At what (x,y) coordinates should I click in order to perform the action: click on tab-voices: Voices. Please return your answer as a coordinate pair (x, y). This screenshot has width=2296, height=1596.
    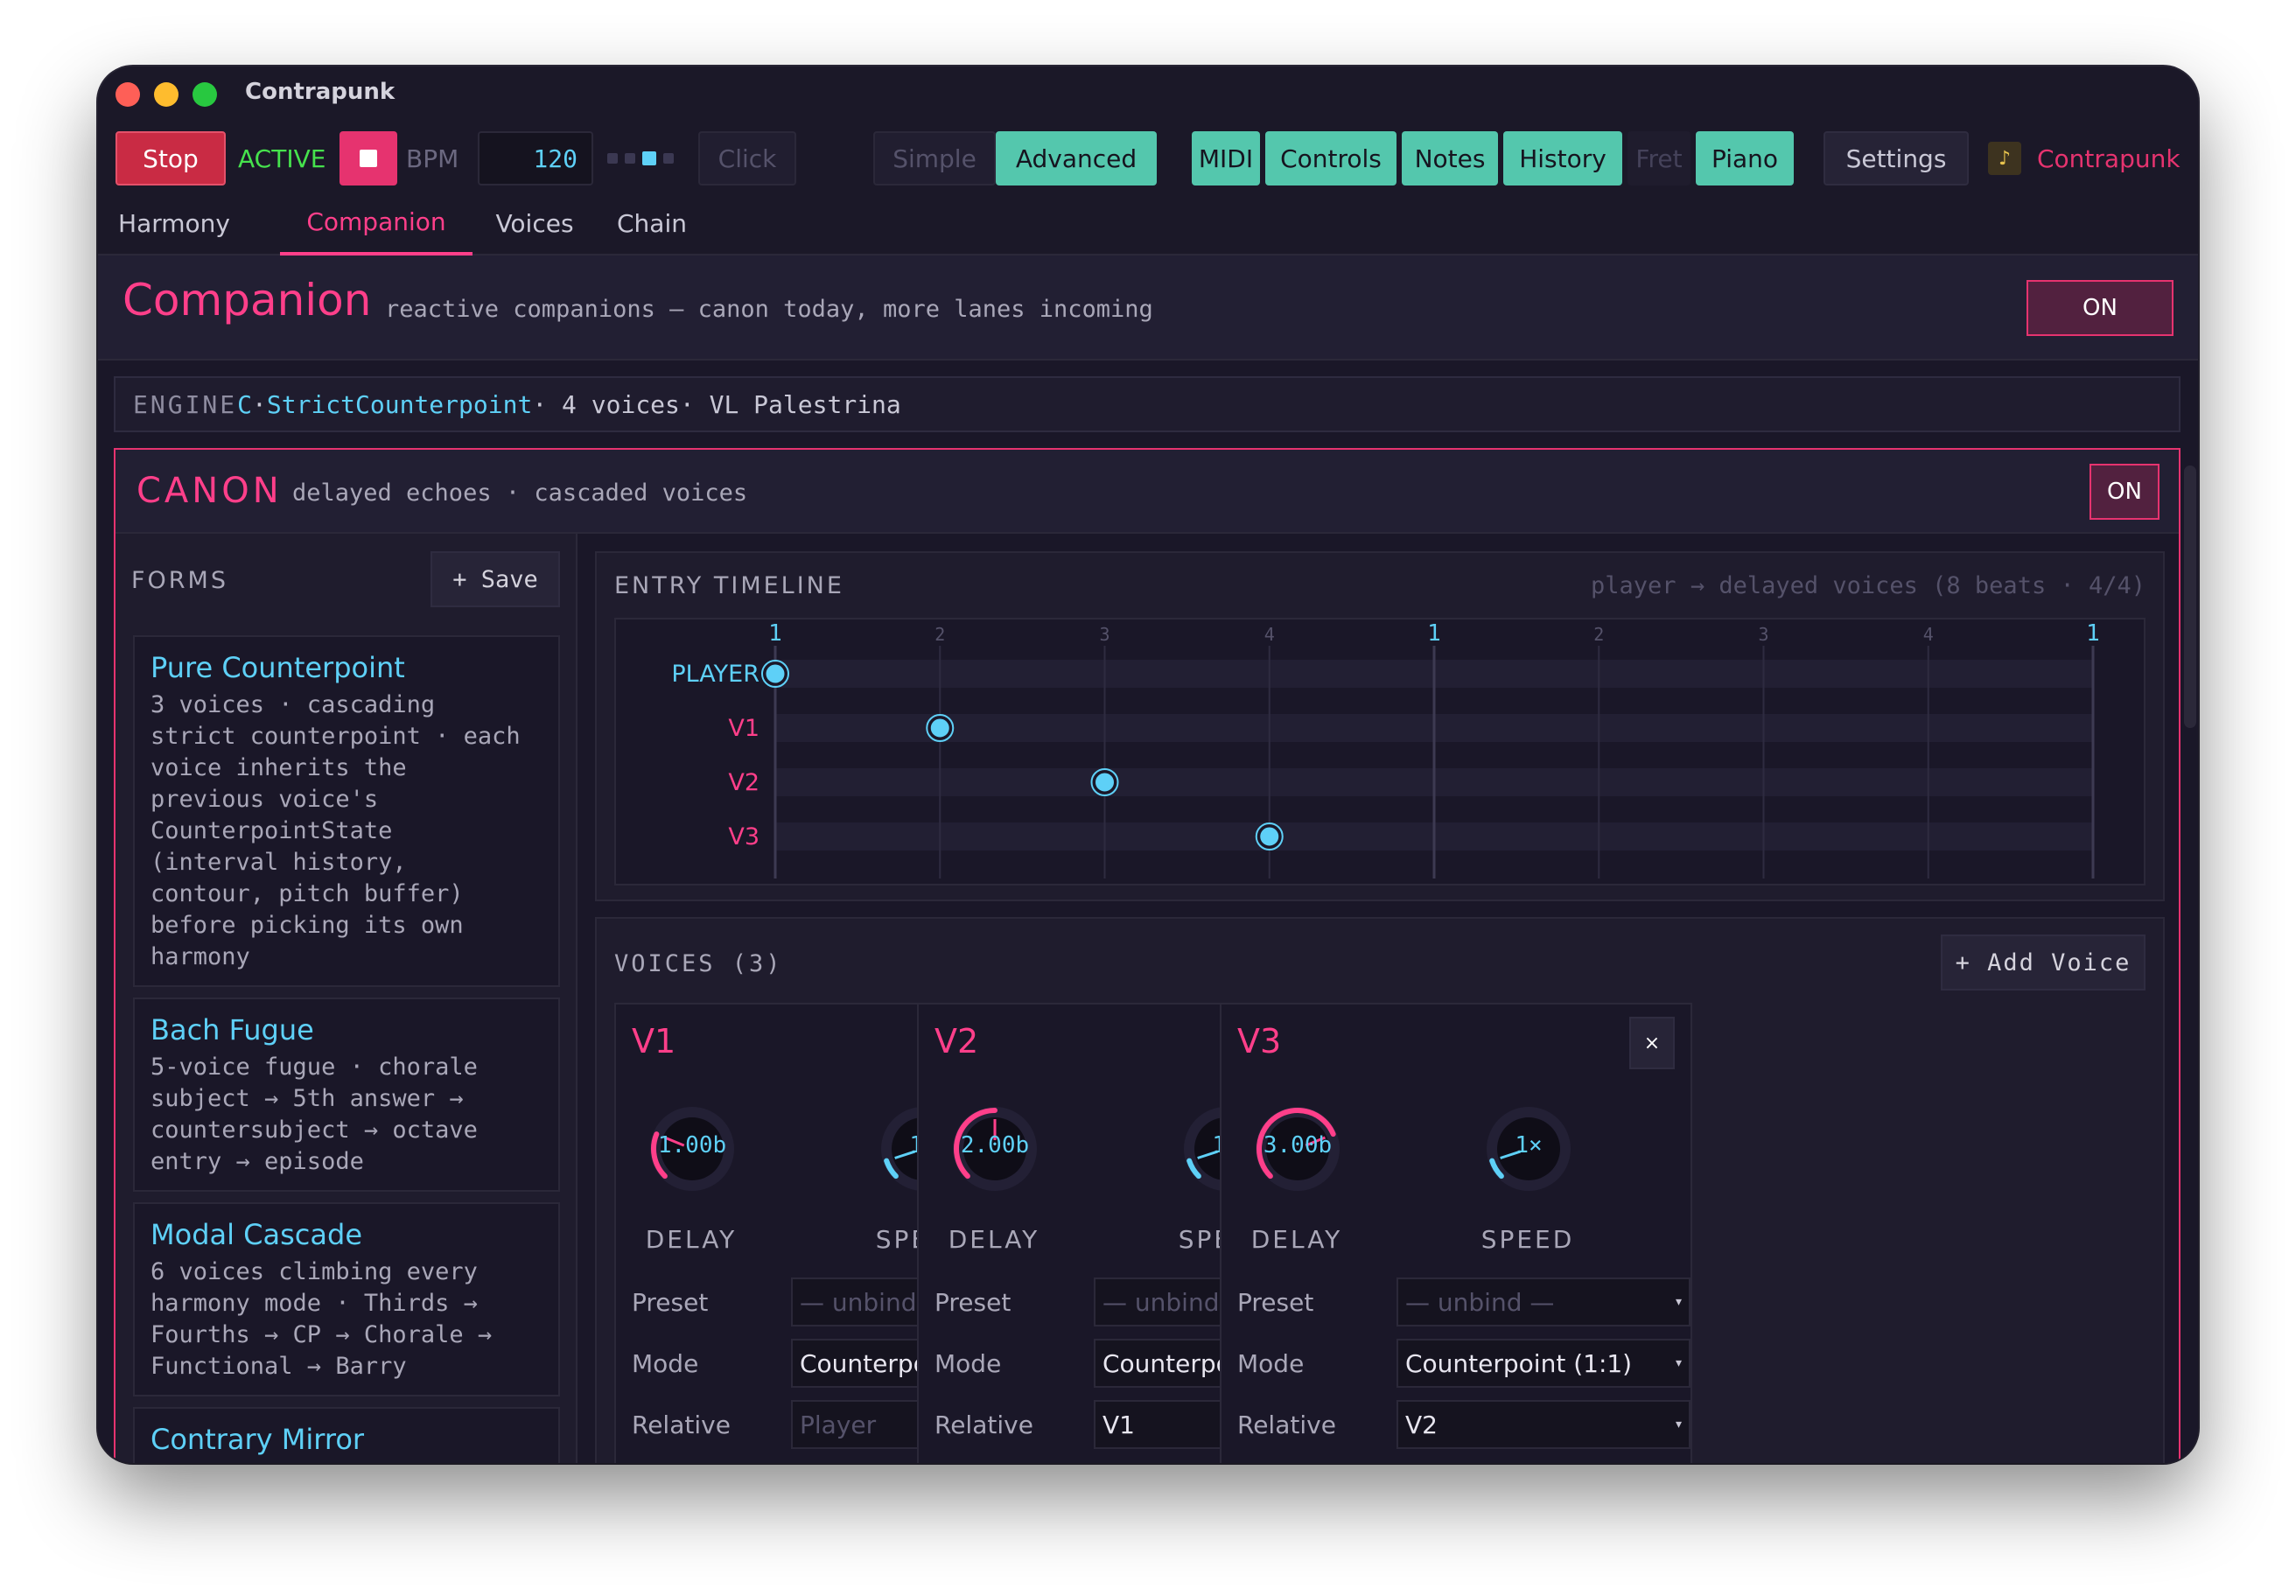
    Looking at the image, I should click on (534, 223).